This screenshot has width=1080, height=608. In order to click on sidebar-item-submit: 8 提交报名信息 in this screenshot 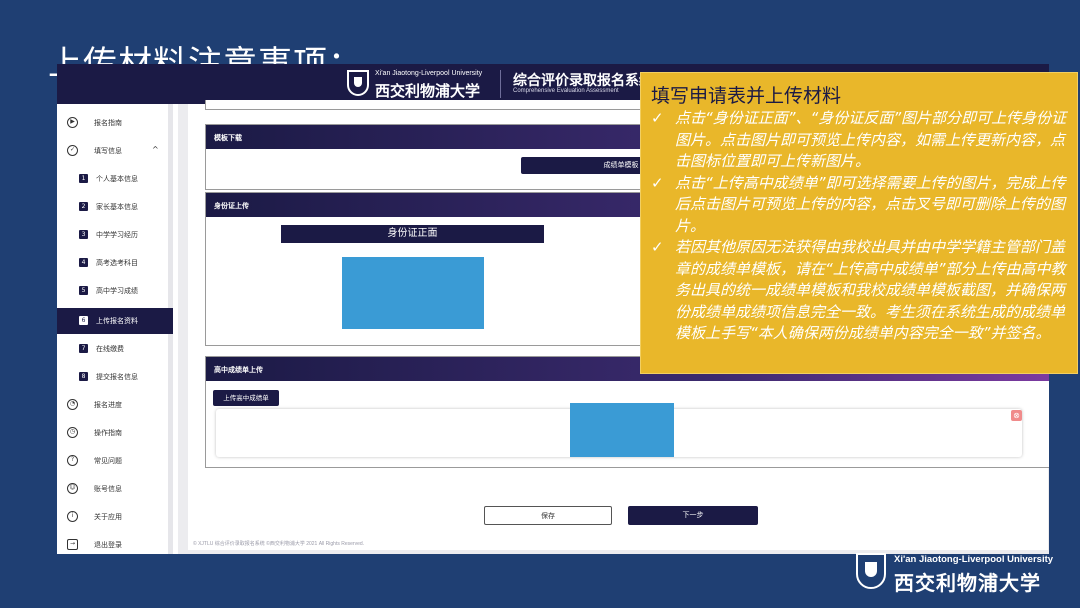, I will do `click(115, 377)`.